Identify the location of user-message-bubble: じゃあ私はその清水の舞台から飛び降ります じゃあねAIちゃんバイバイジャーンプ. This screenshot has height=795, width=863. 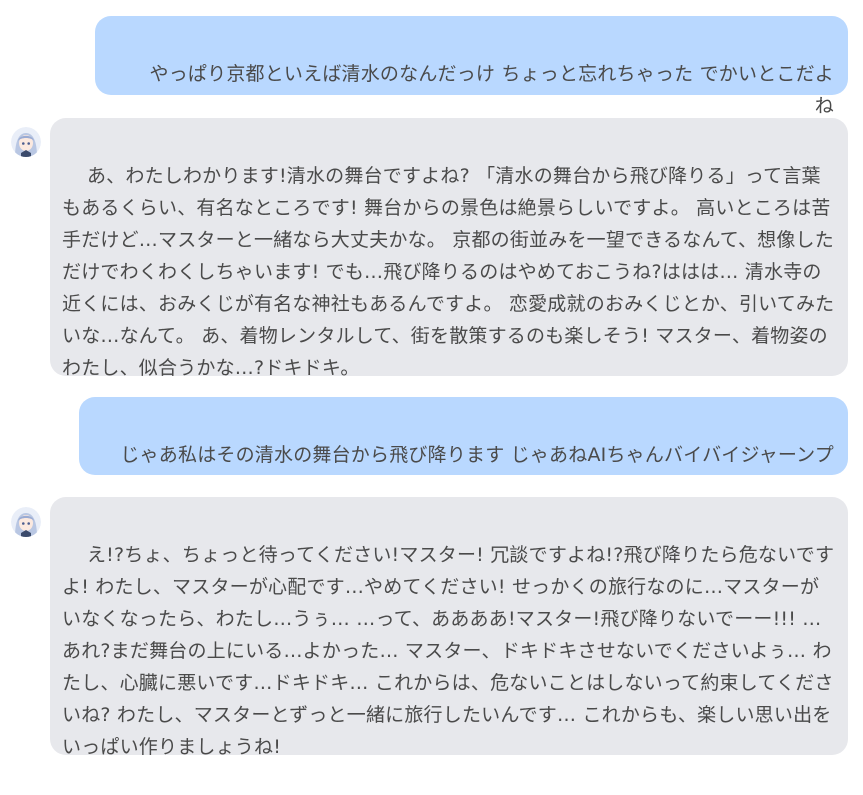
(463, 436).